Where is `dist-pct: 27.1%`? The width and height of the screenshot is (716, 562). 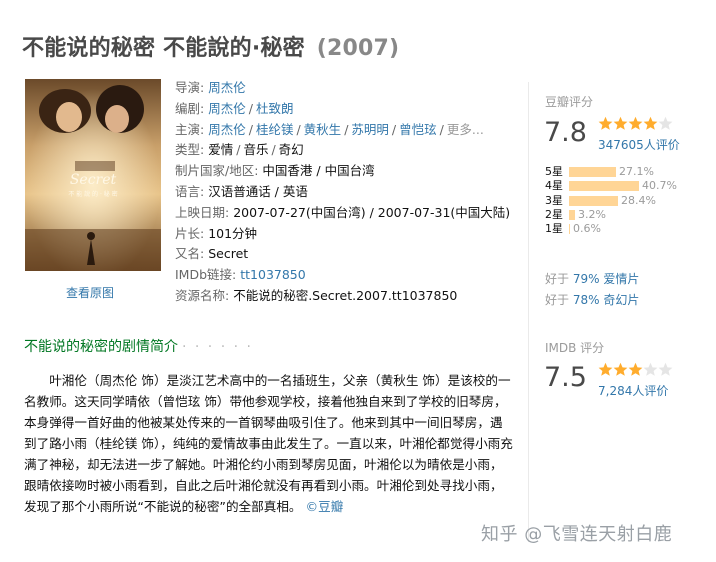
dist-pct: 27.1% is located at coordinates (636, 171).